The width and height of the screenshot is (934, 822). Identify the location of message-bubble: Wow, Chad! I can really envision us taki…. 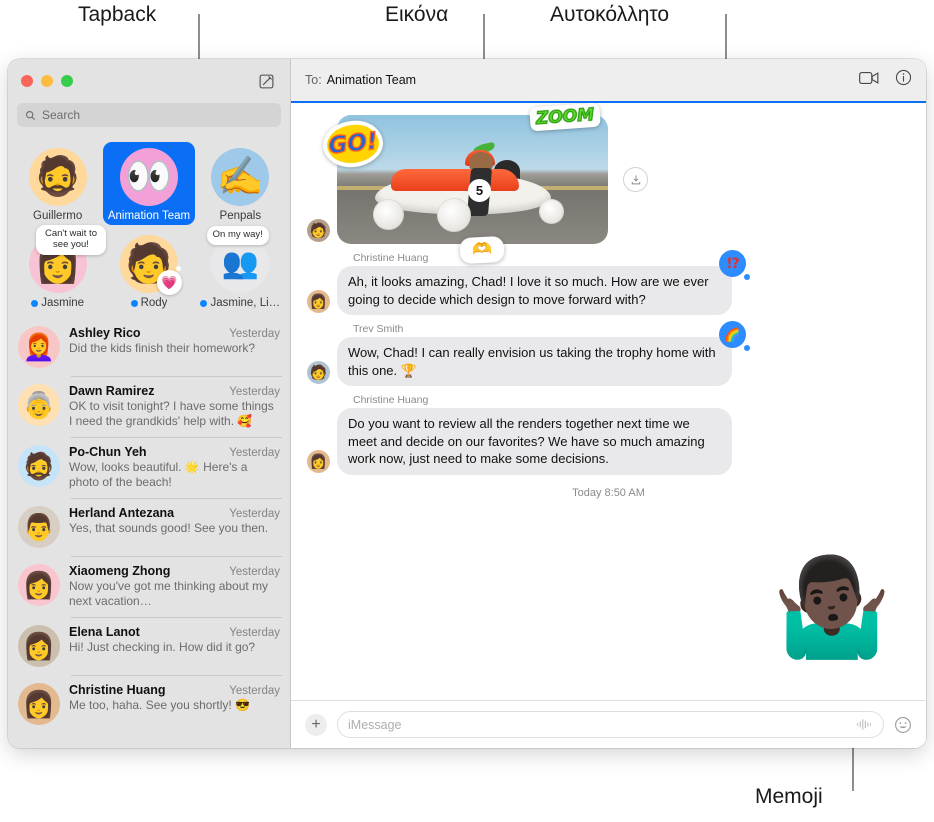
(543, 354).